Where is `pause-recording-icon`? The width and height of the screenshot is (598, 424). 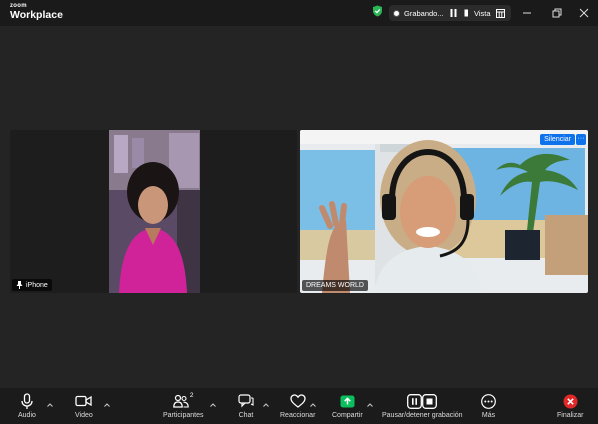
pause-recording-icon is located at coordinates (454, 13).